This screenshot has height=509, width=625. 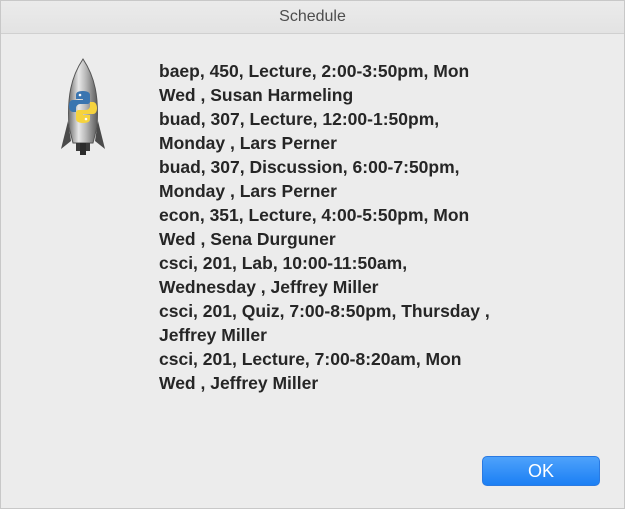 What do you see at coordinates (299, 119) in the screenshot?
I see `message-line: buad, 307, Lecture, 12:00-1:50pm,` at bounding box center [299, 119].